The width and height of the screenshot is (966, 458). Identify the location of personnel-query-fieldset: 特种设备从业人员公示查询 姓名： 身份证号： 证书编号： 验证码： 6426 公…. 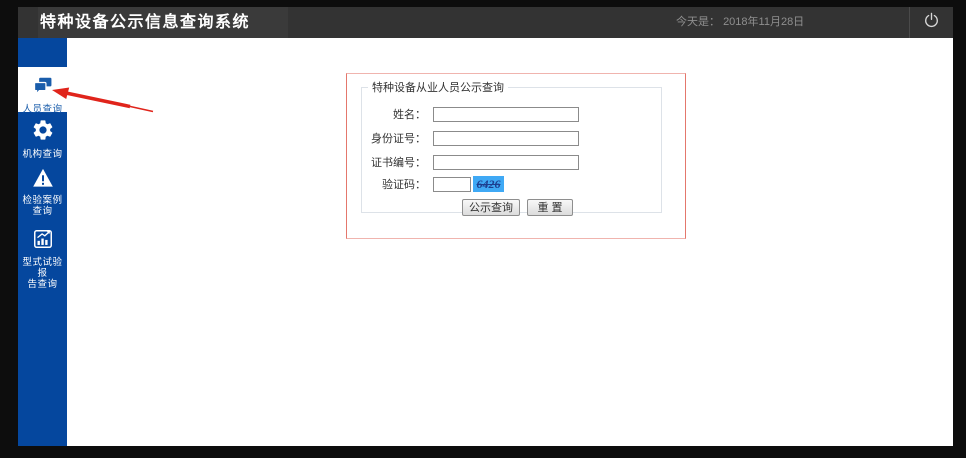
(511, 147).